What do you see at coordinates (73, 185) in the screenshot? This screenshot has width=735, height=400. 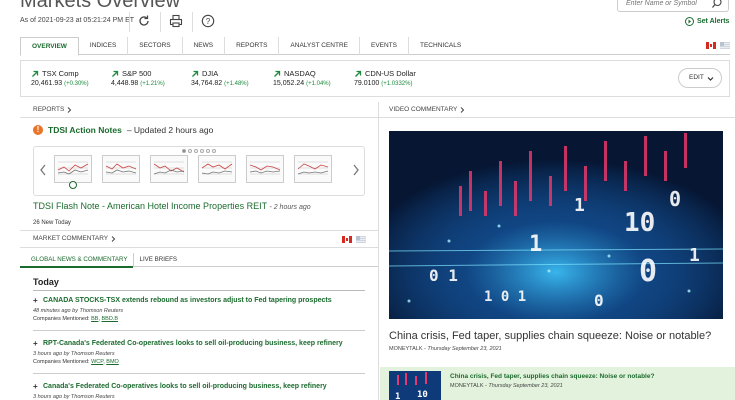 I see `play-icon` at bounding box center [73, 185].